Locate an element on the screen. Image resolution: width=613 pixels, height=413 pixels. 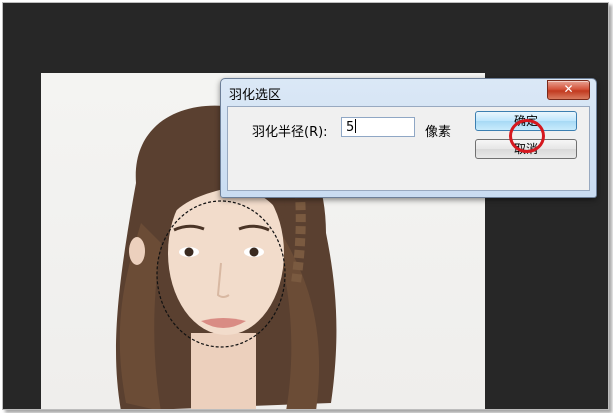
dialog-title: 羽化选区 is located at coordinates (255, 95).